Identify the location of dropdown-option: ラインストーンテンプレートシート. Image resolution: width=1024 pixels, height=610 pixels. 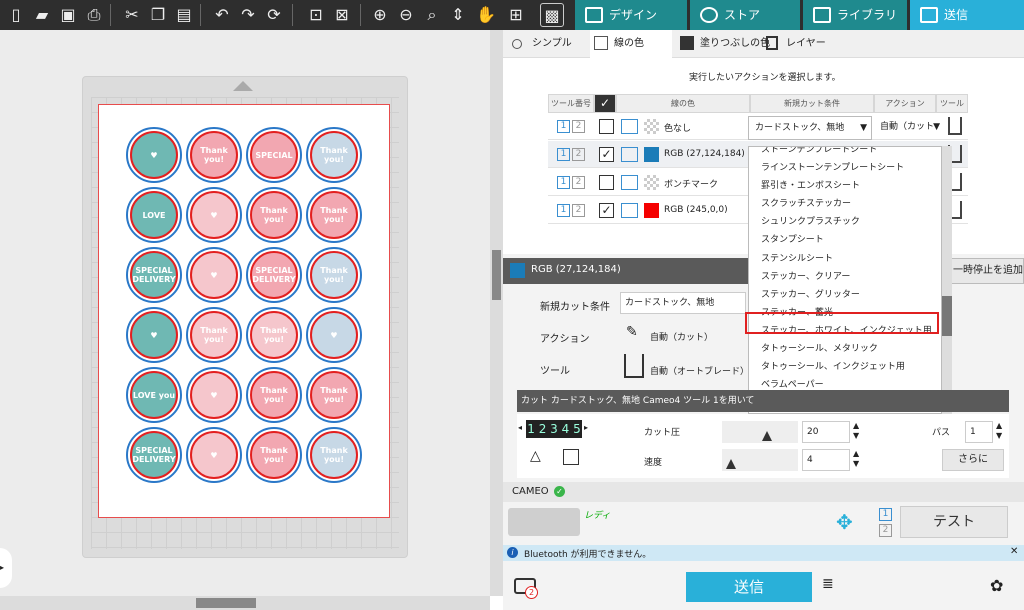
(848, 168).